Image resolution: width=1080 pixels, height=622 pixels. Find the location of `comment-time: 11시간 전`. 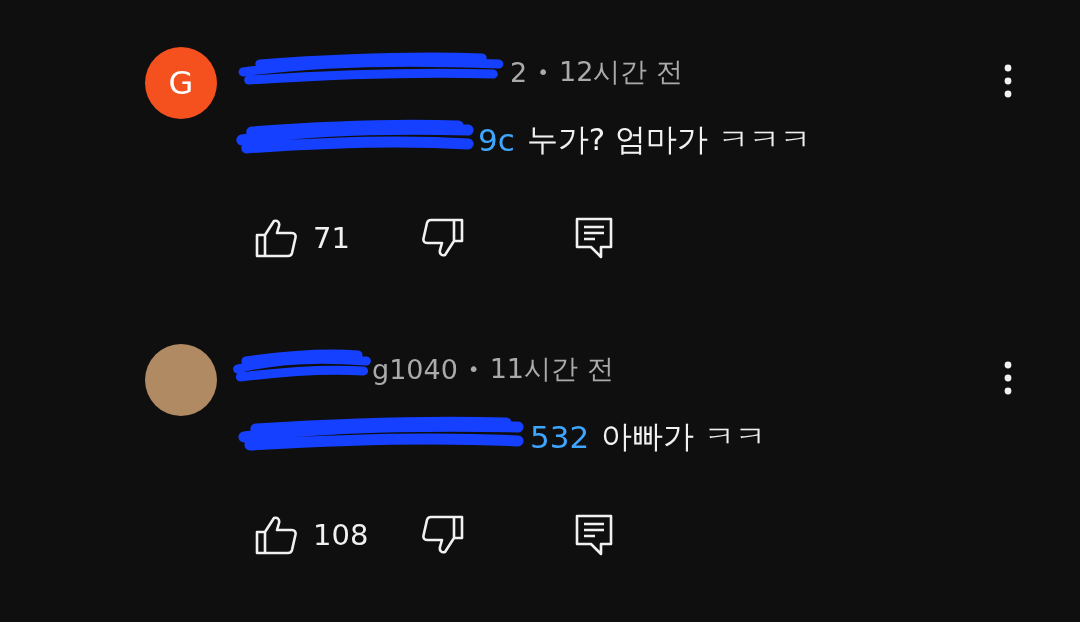

comment-time: 11시간 전 is located at coordinates (551, 369).